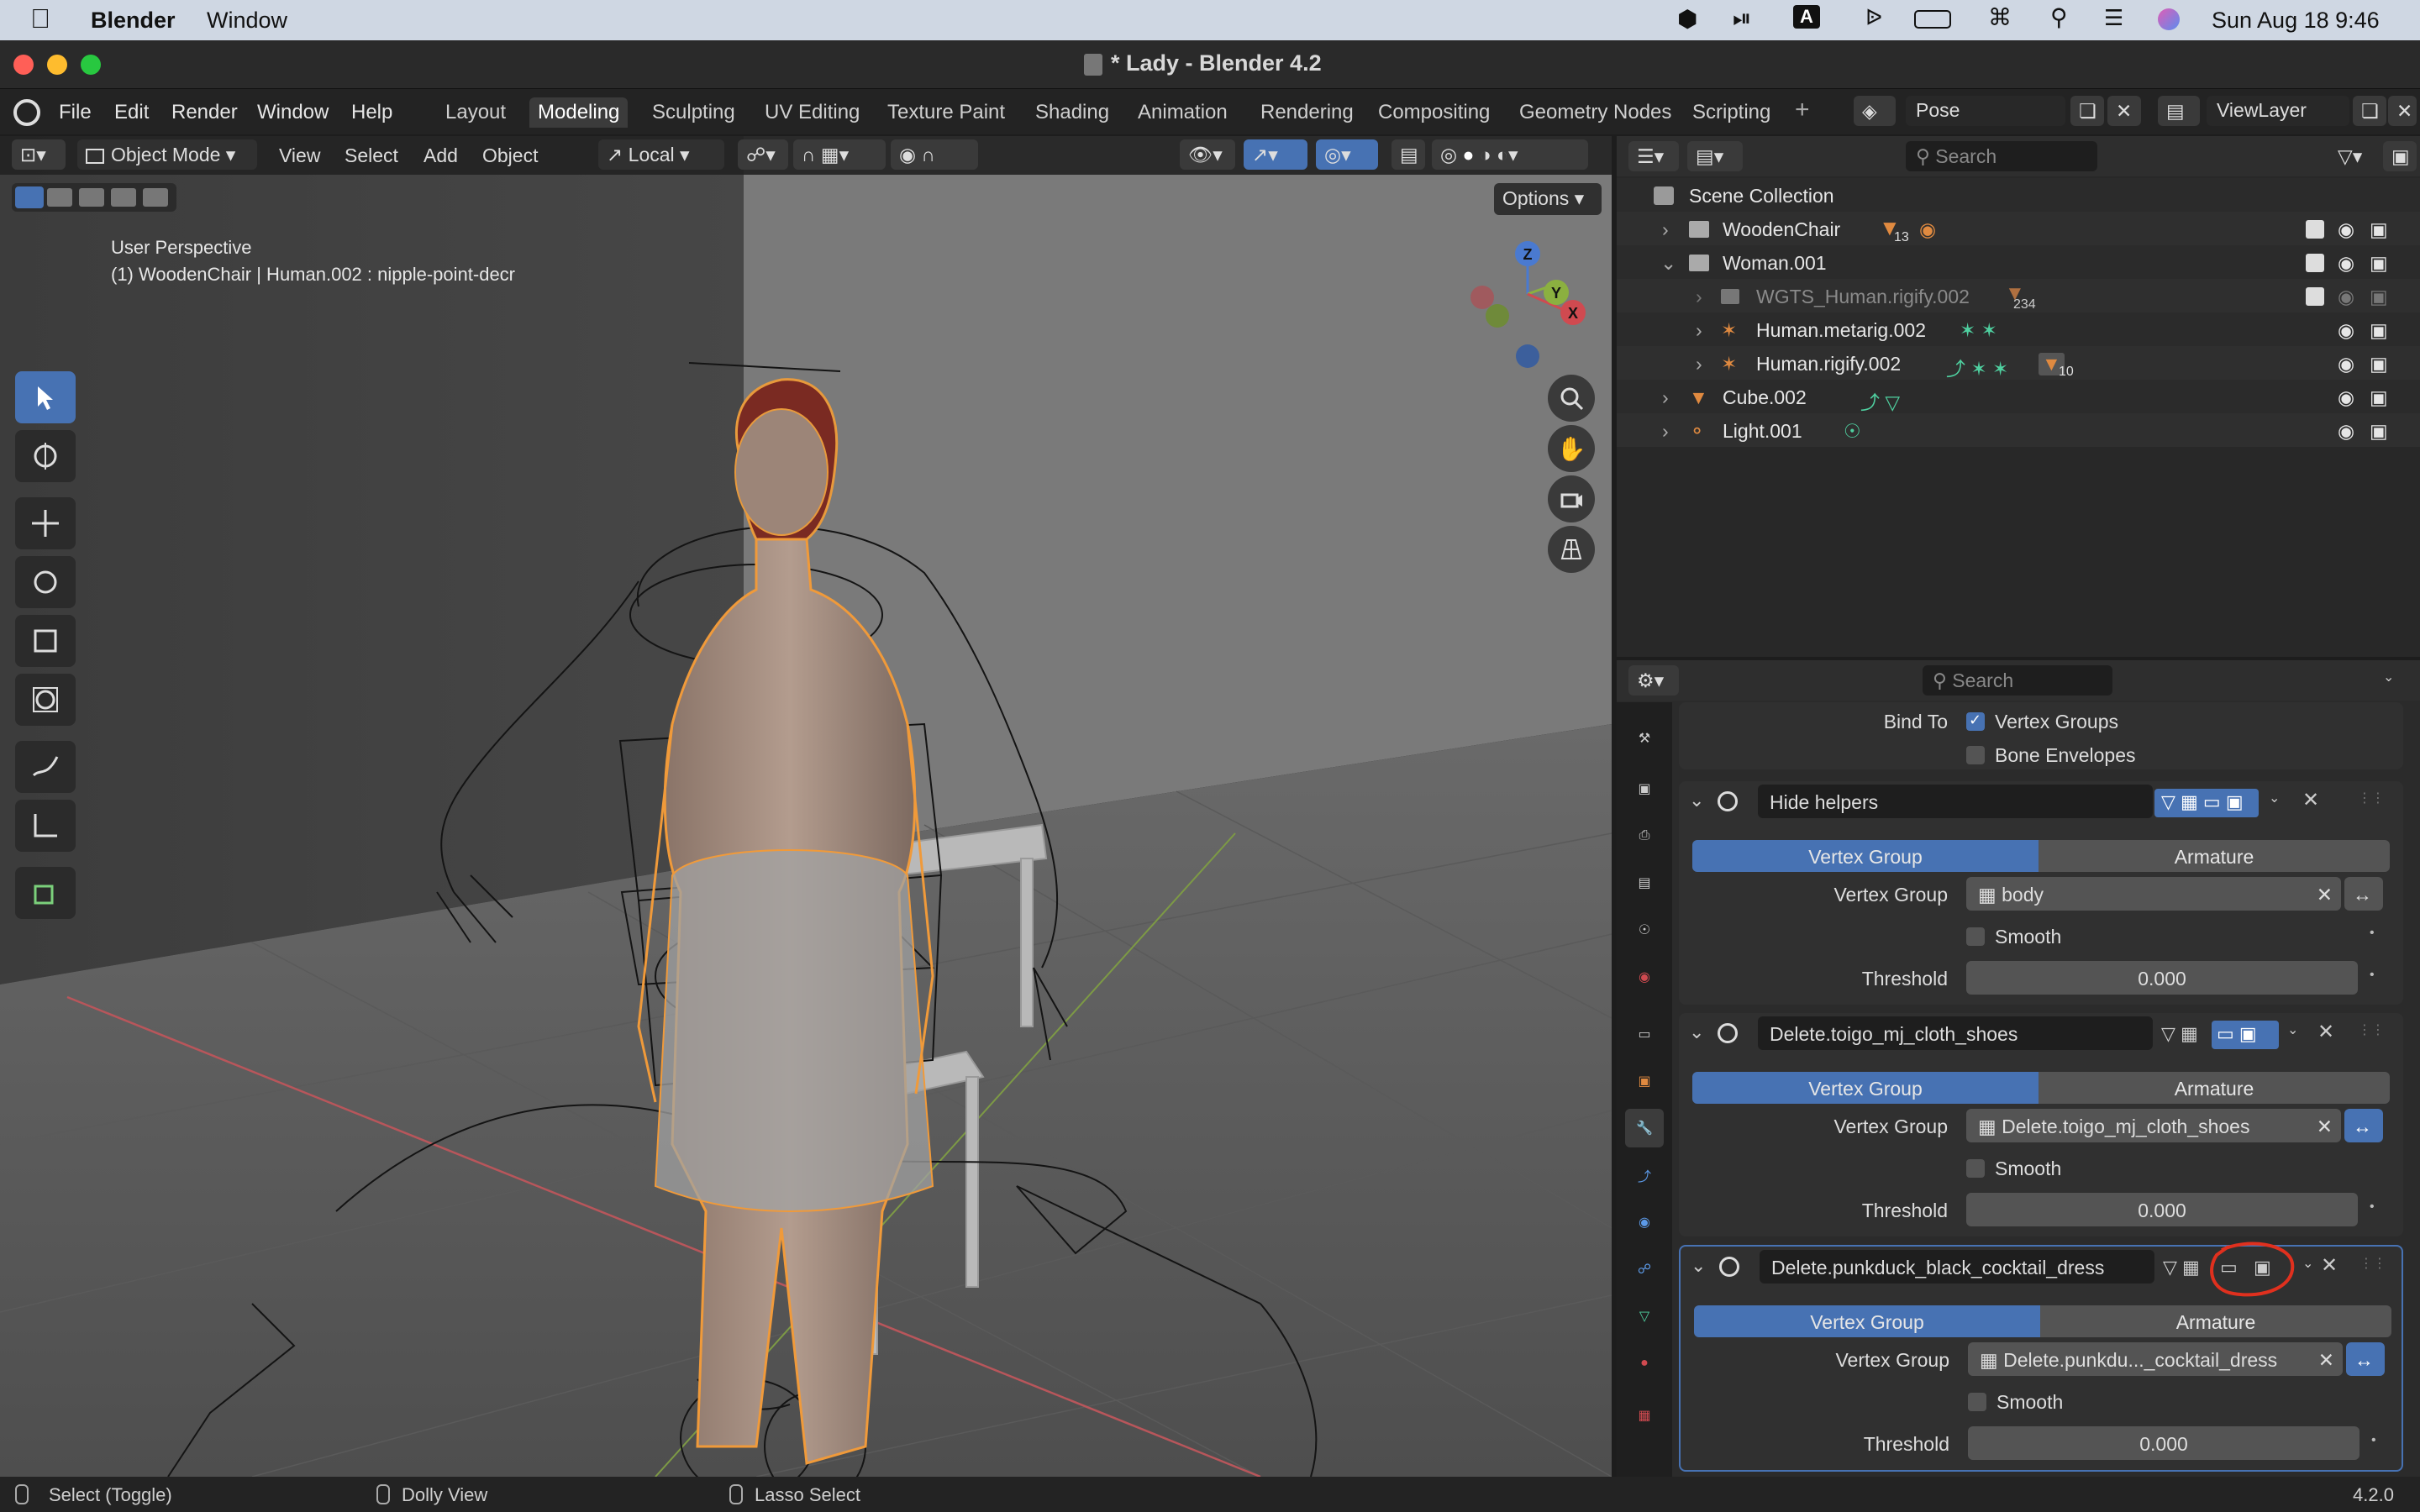  Describe the element at coordinates (1595, 112) in the screenshot. I see `tab-geometry-nodes: Geometry Nodes` at that location.